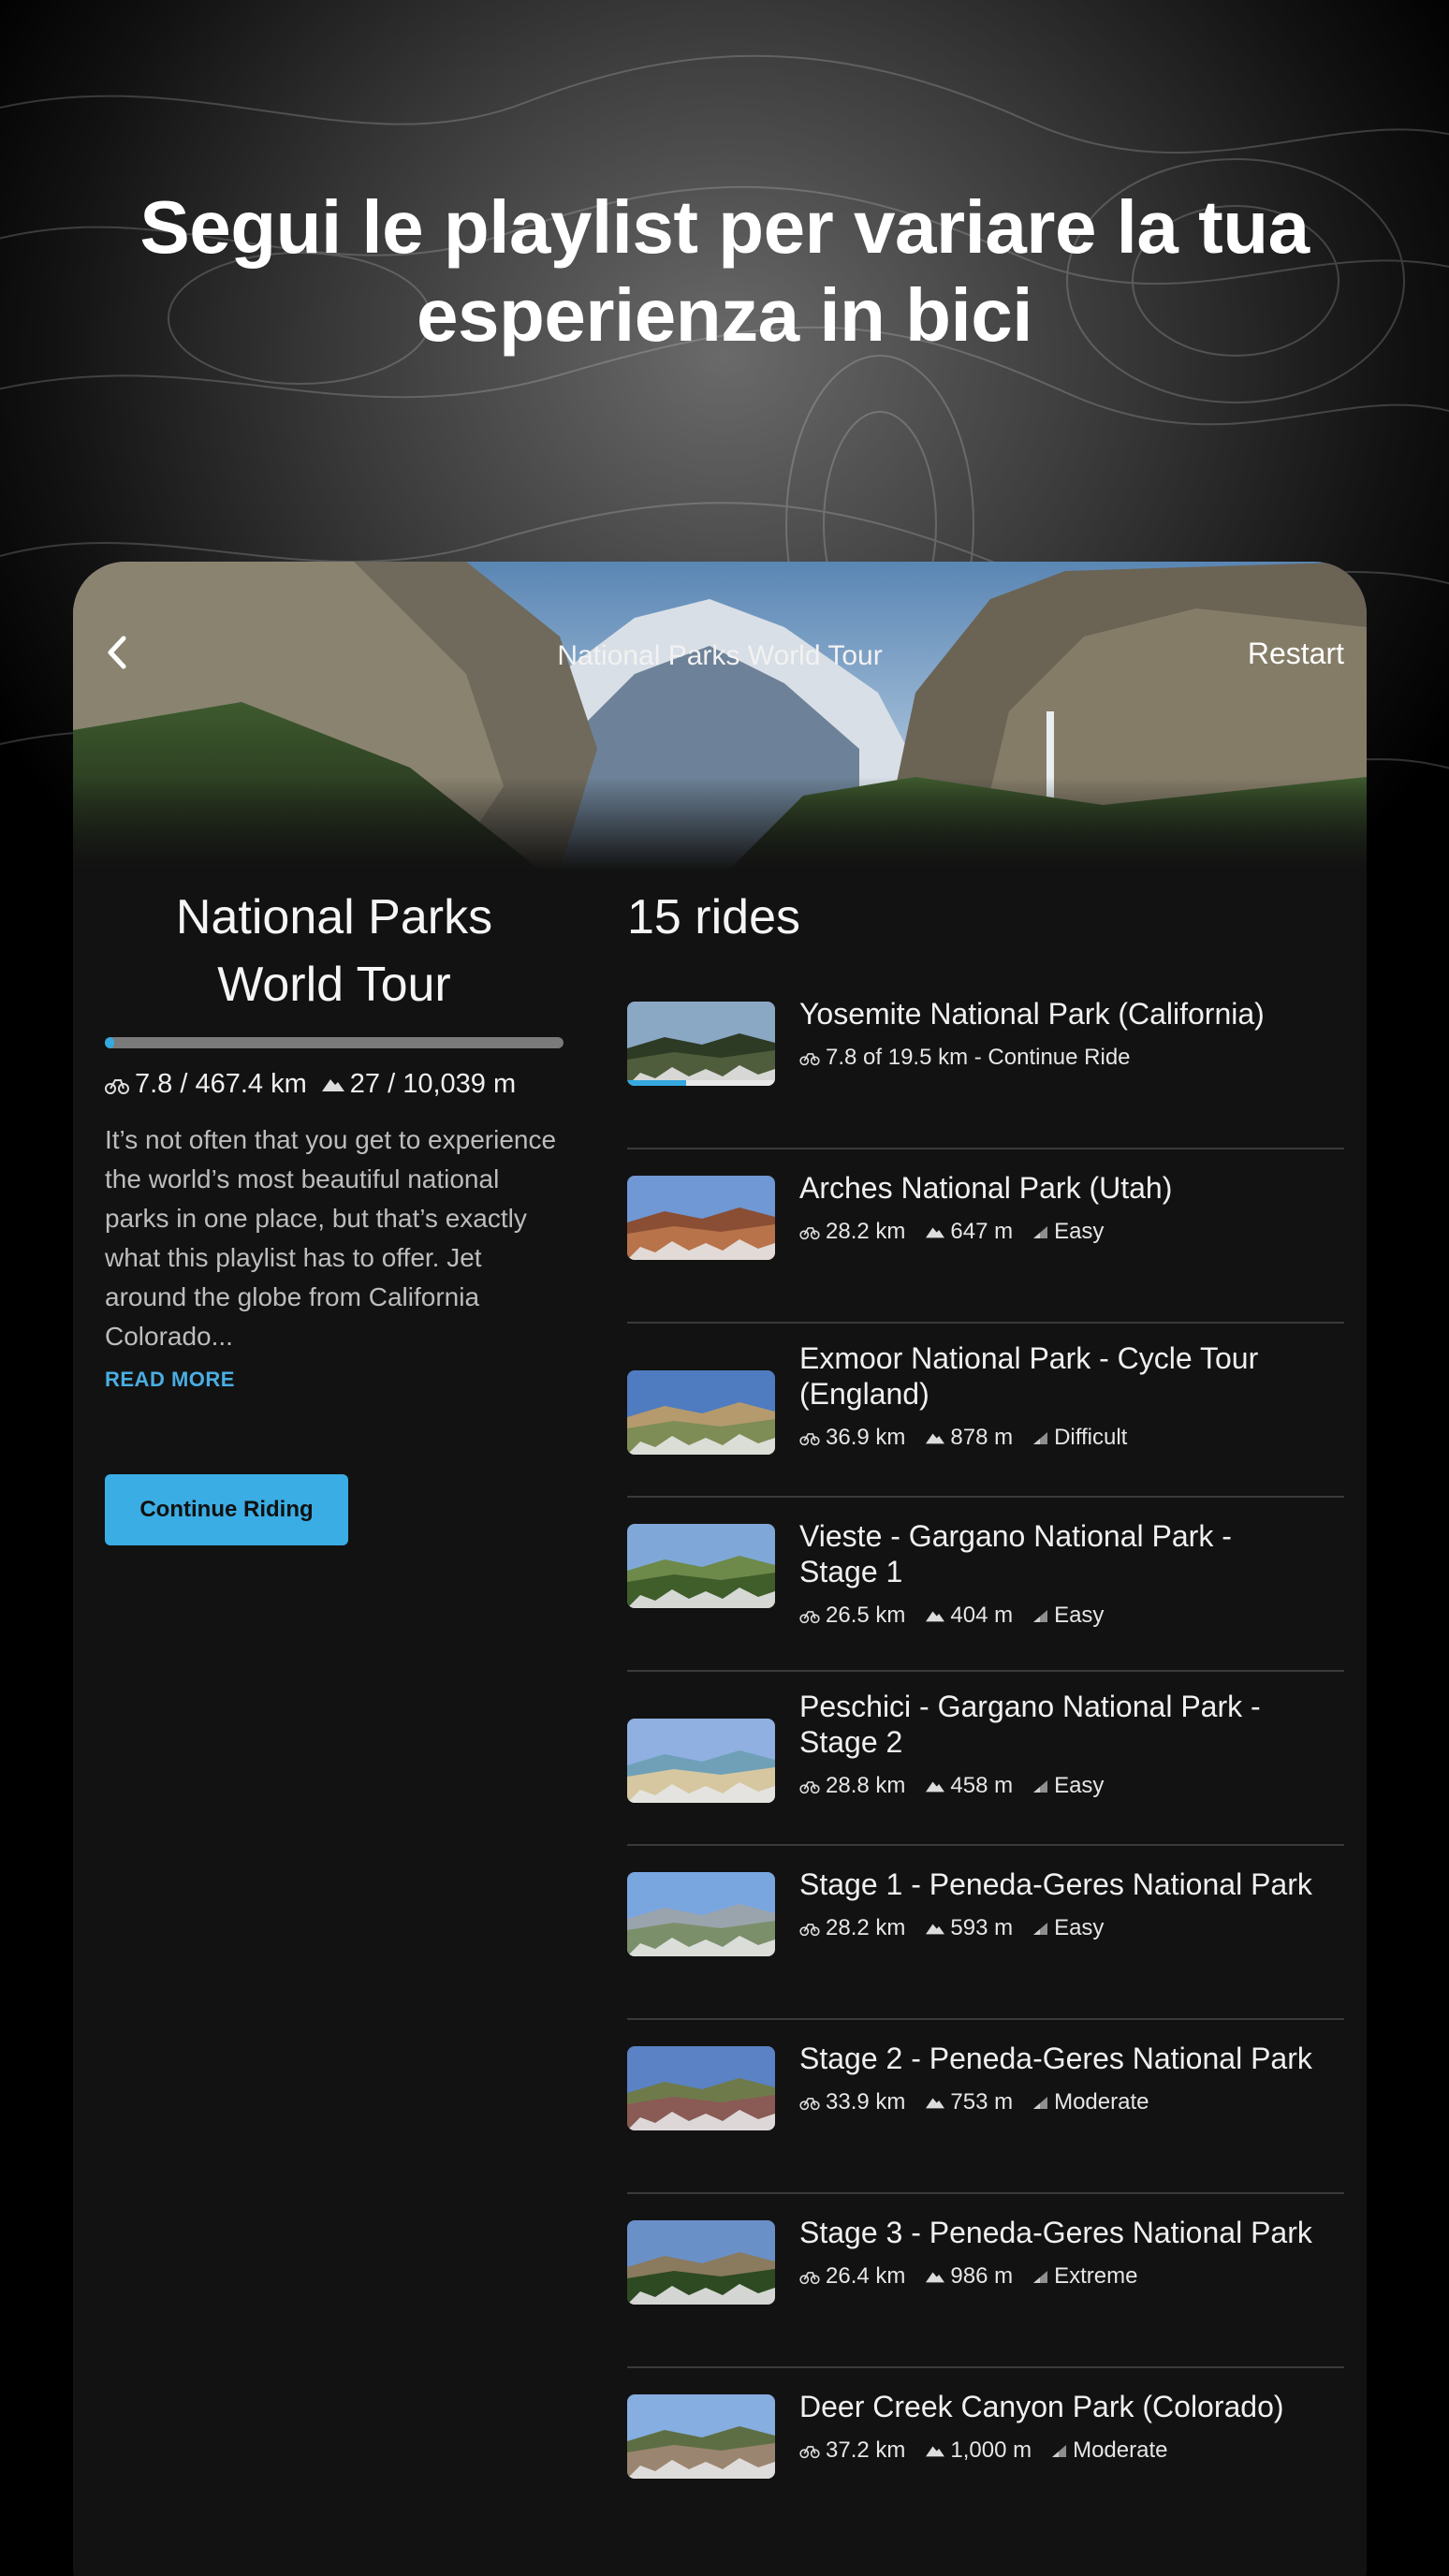 The height and width of the screenshot is (2576, 1449). What do you see at coordinates (866, 1437) in the screenshot?
I see `ride-distance: 36.9 km` at bounding box center [866, 1437].